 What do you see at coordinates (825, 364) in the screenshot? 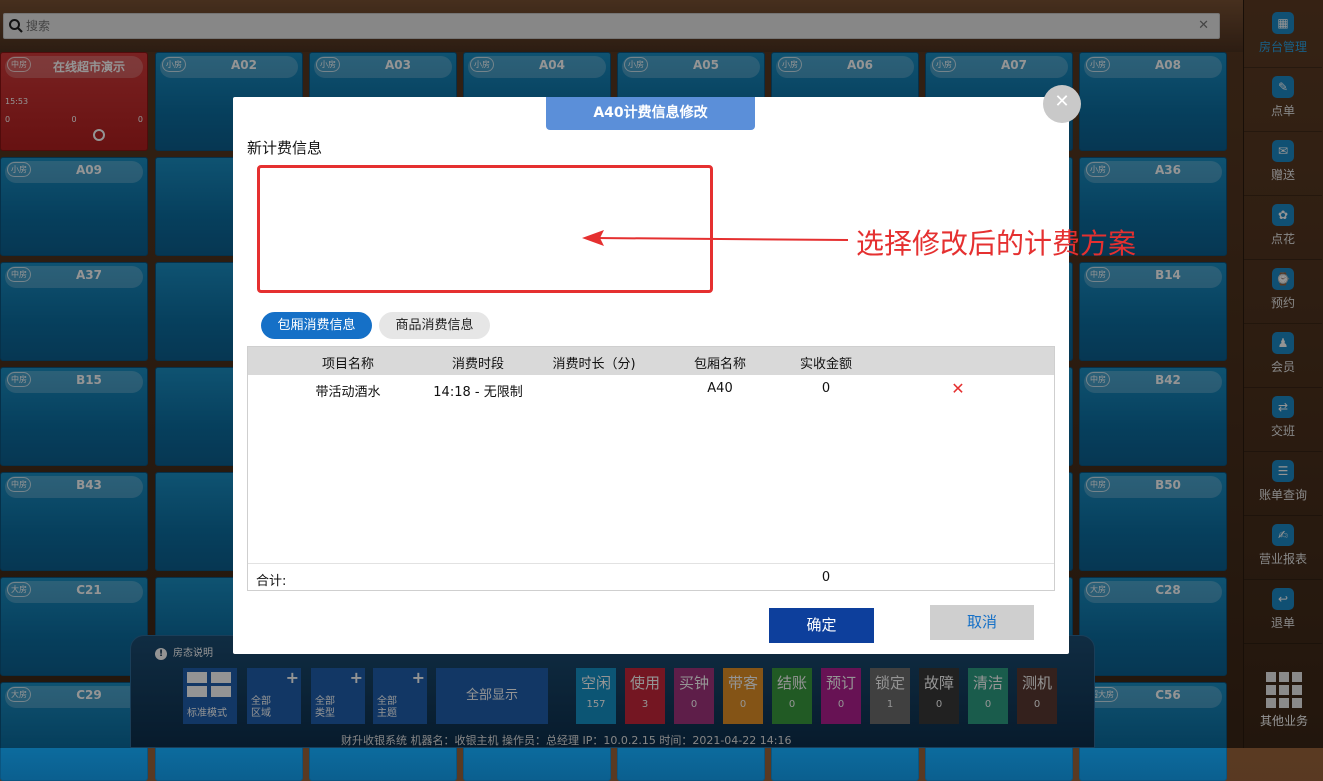
I see `col-amount: 实收金额` at bounding box center [825, 364].